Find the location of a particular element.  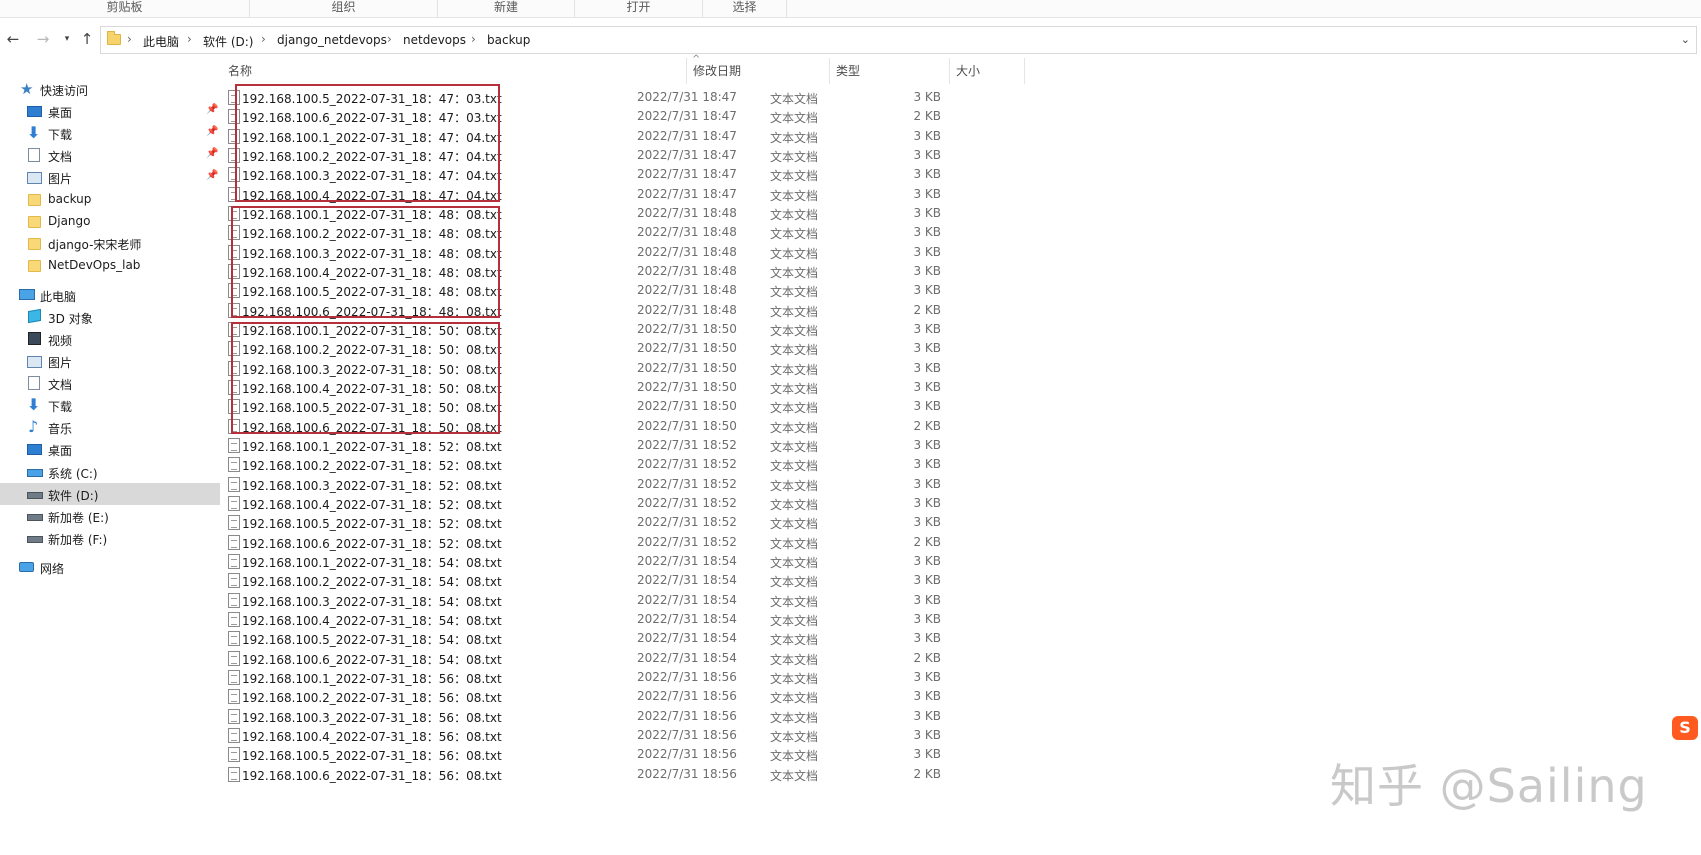

file-size: 2 KB is located at coordinates (927, 657).